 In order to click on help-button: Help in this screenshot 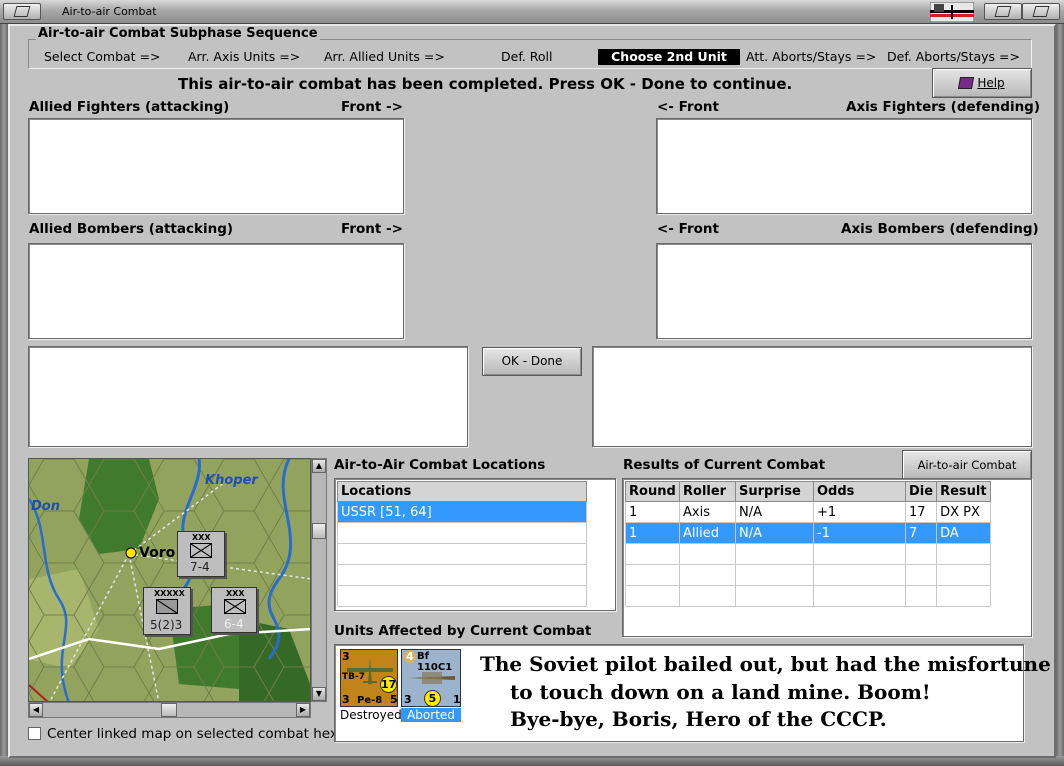, I will do `click(982, 83)`.